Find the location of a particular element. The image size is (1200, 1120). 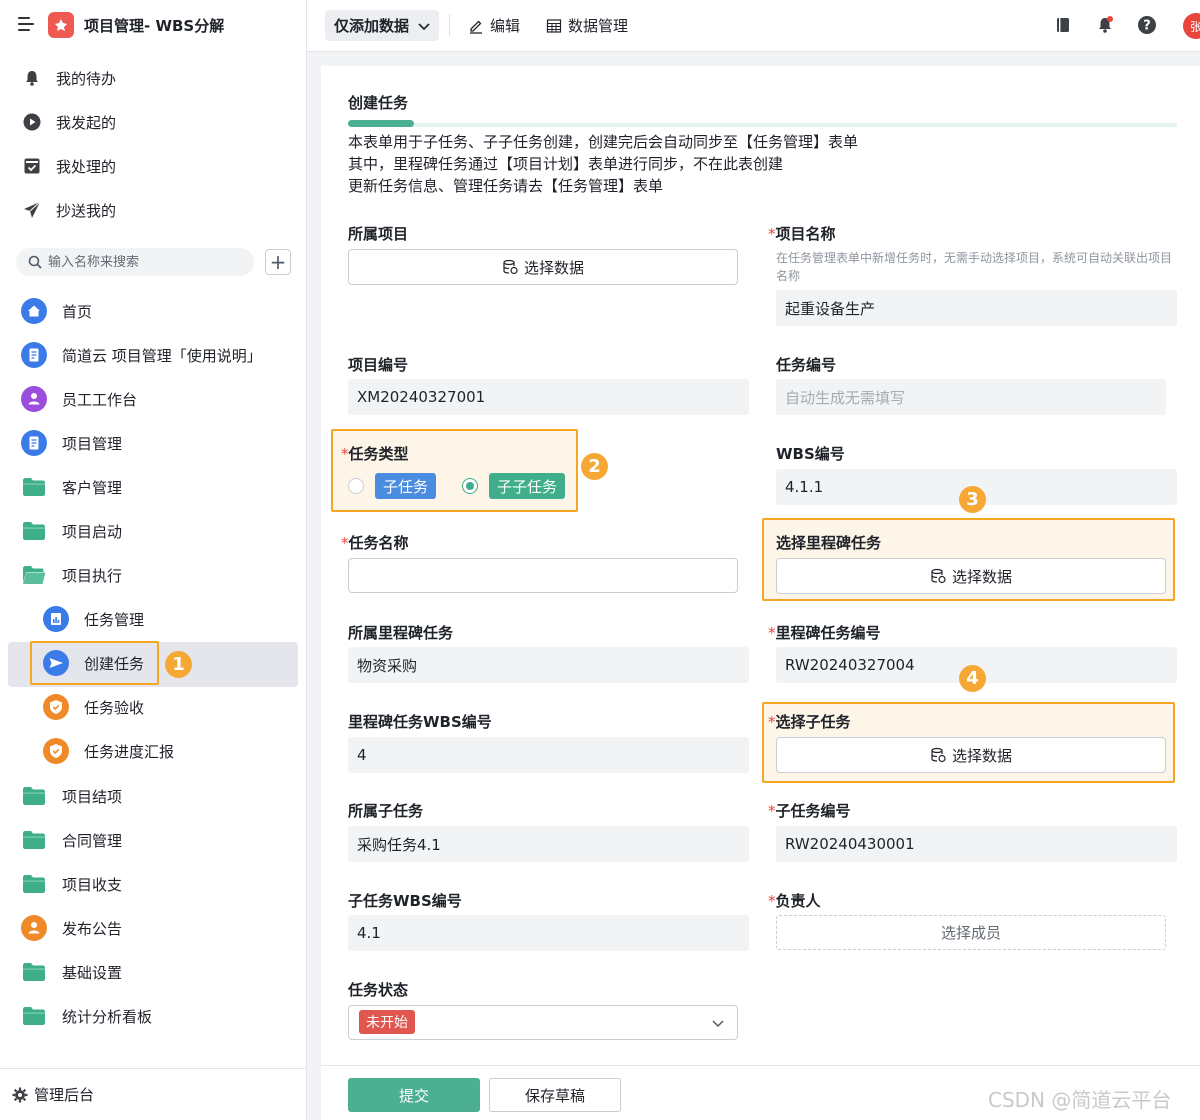

nav-item-label: 首页 is located at coordinates (77, 311).